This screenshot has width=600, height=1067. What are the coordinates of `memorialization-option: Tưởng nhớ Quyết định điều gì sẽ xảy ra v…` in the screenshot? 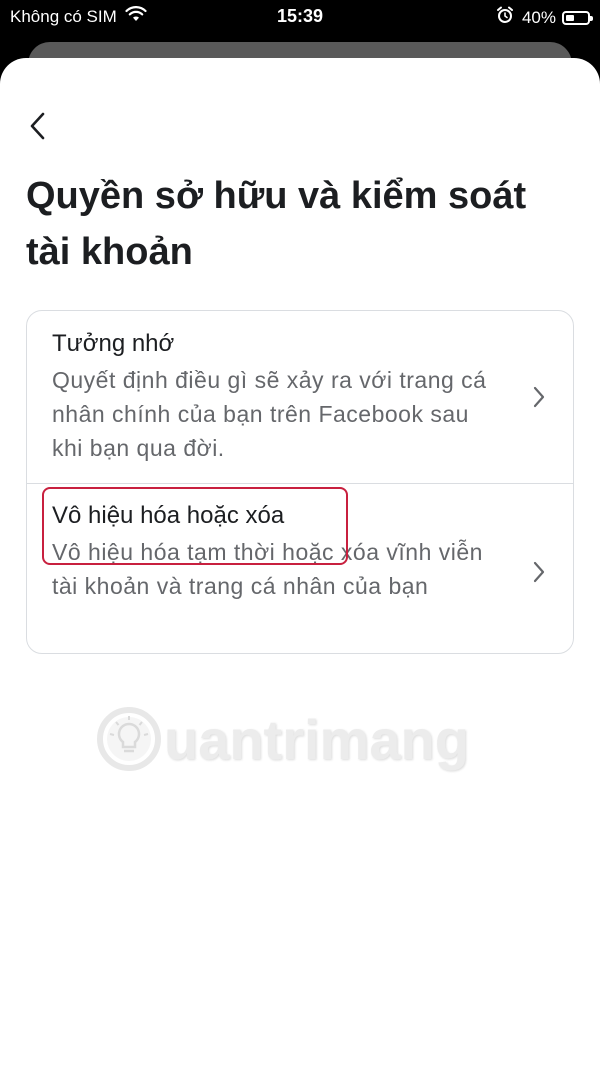 It's located at (300, 397).